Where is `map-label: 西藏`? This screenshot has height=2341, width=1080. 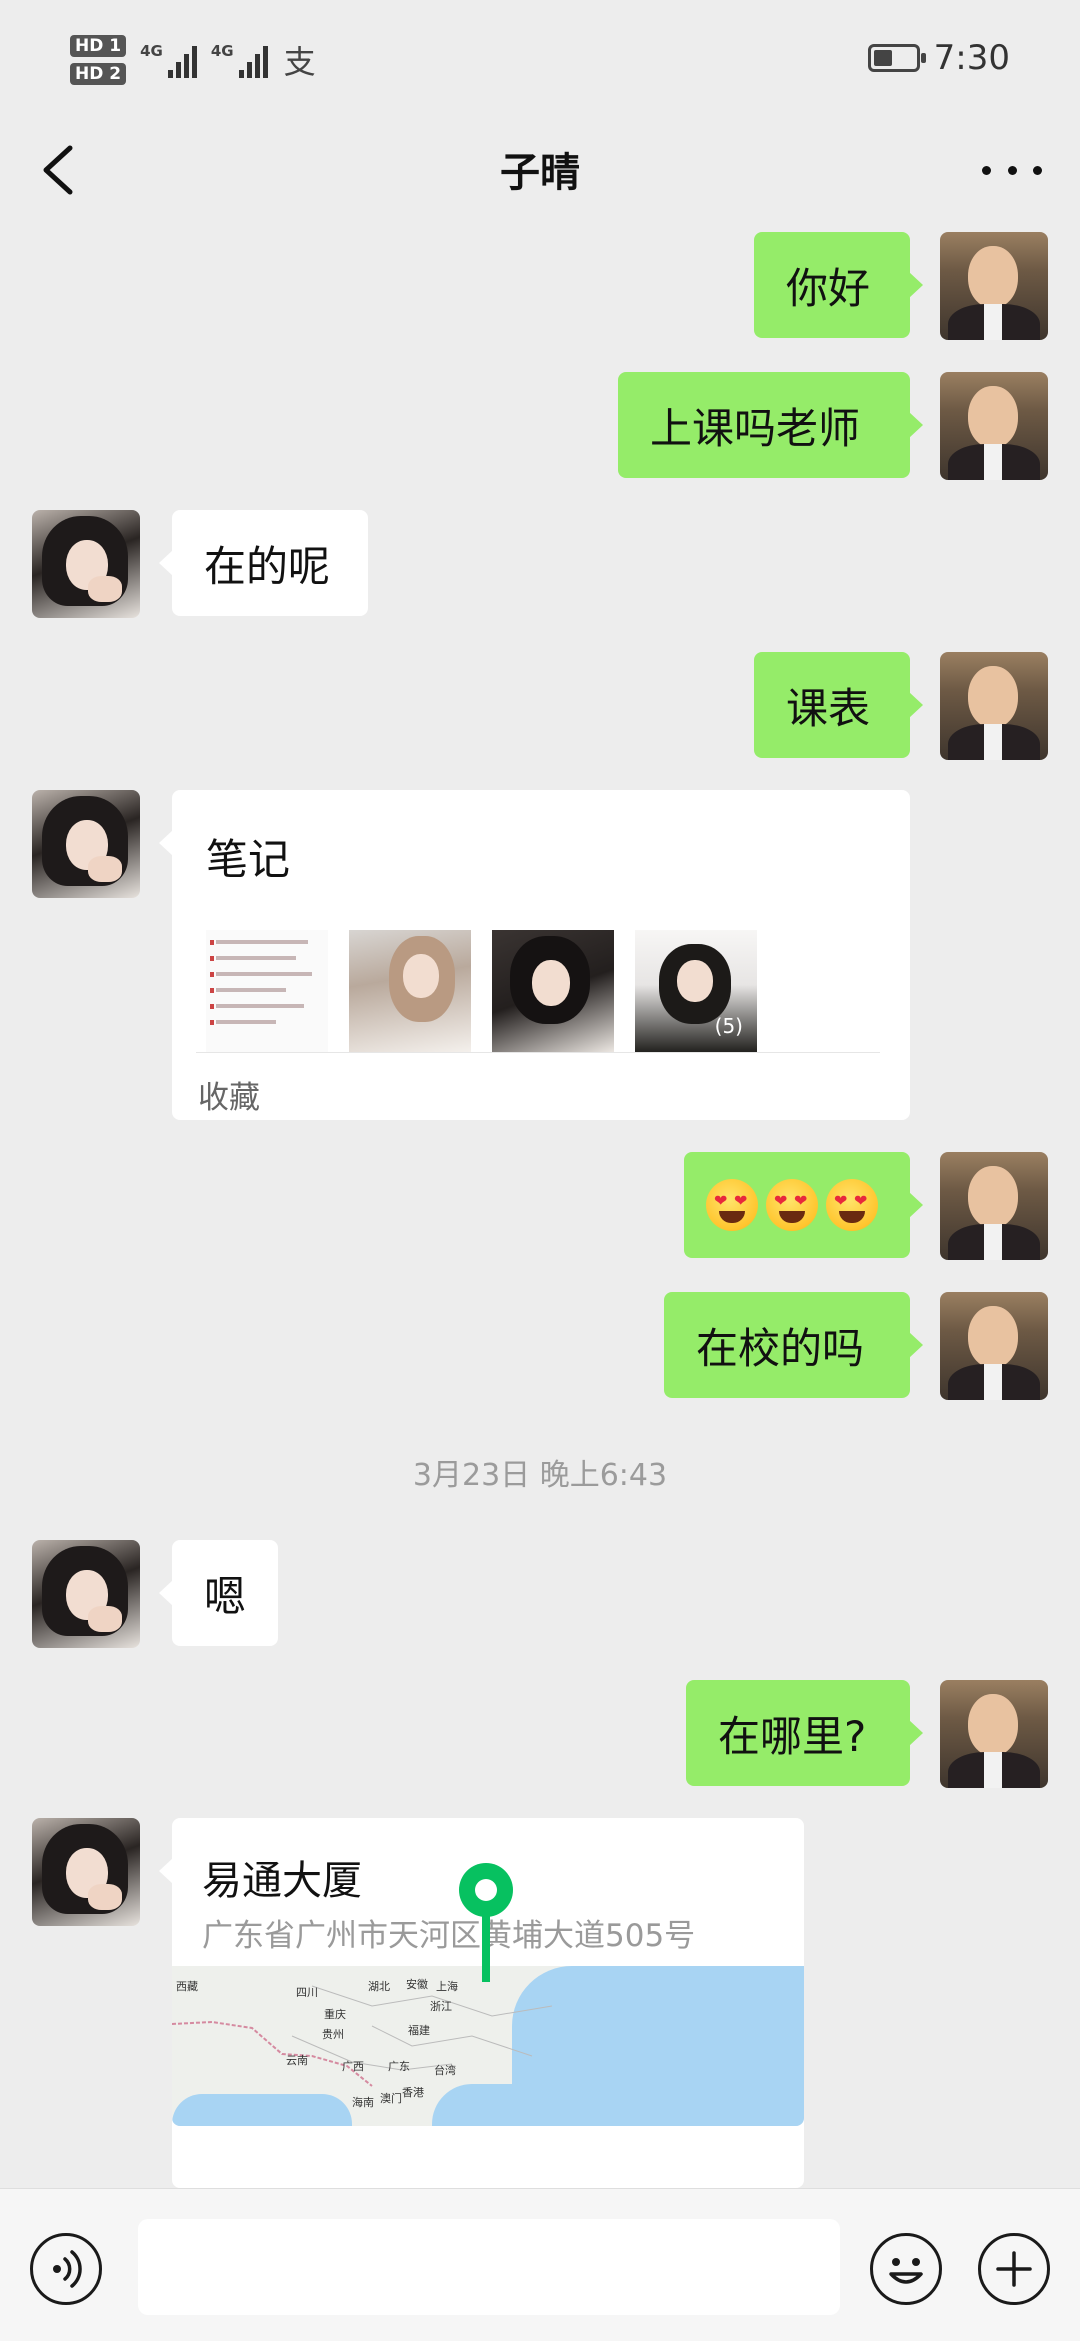 map-label: 西藏 is located at coordinates (187, 1986).